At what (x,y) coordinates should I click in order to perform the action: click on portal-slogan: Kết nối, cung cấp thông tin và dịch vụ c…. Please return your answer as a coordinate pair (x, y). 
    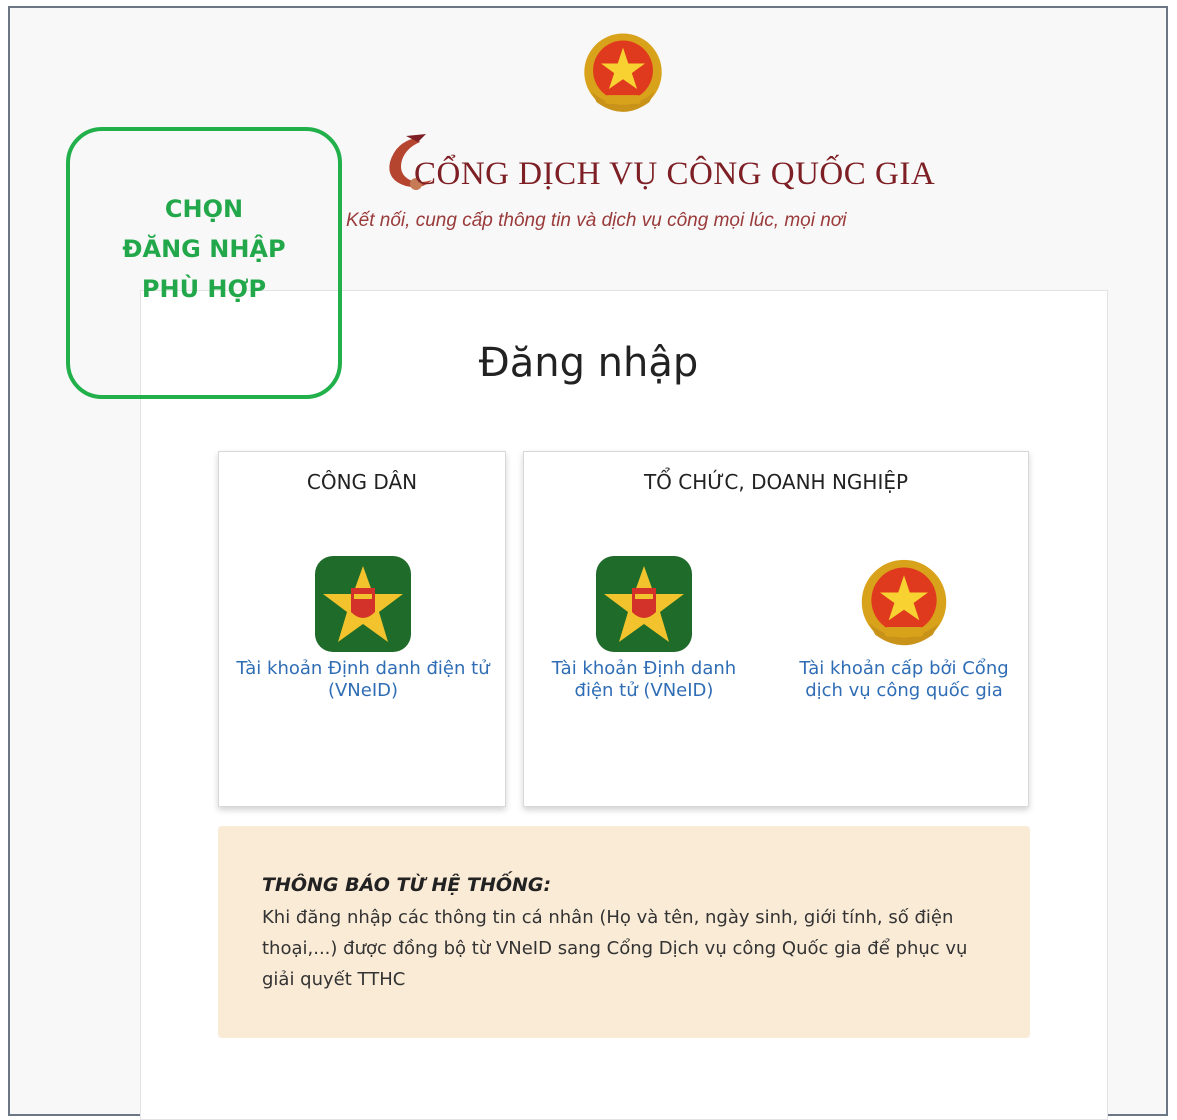
    Looking at the image, I should click on (596, 220).